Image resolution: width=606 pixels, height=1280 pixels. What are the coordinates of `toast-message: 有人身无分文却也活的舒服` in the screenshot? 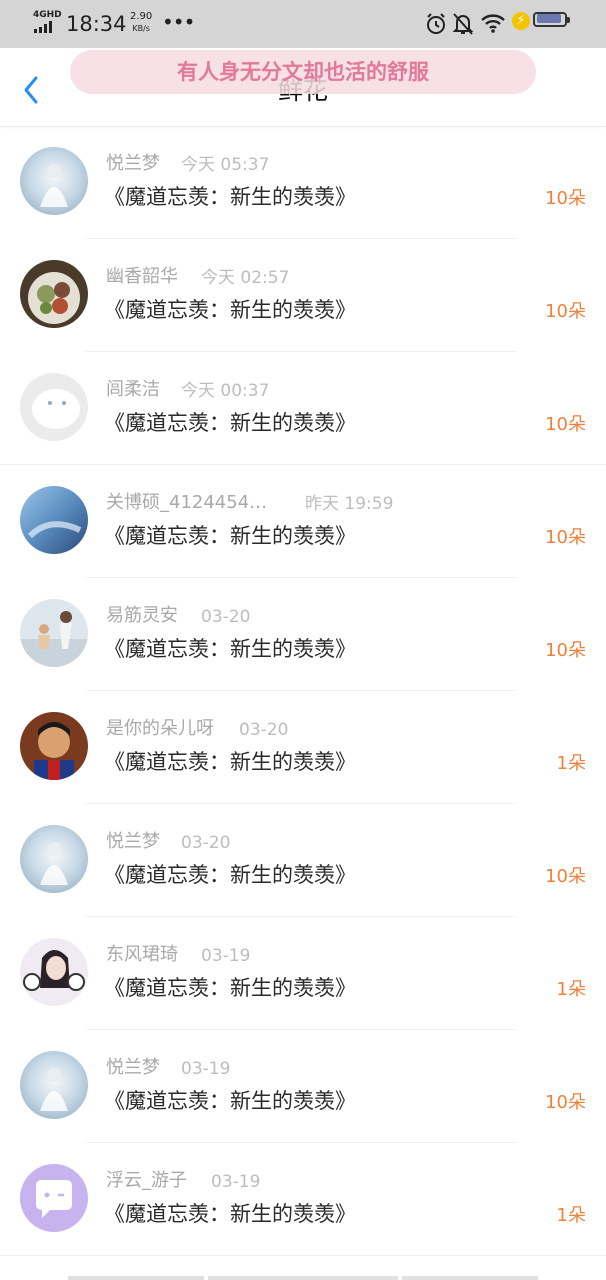 It's located at (303, 72).